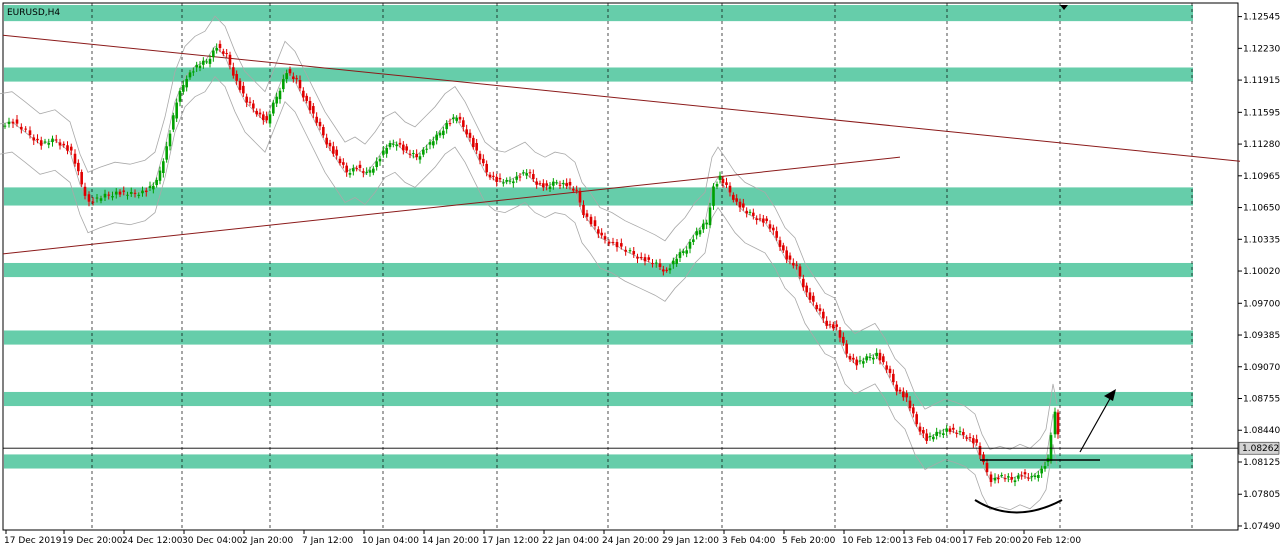 Image resolution: width=1280 pixels, height=551 pixels. Describe the element at coordinates (1261, 145) in the screenshot. I see `y-tick-label: 1.11280` at that location.